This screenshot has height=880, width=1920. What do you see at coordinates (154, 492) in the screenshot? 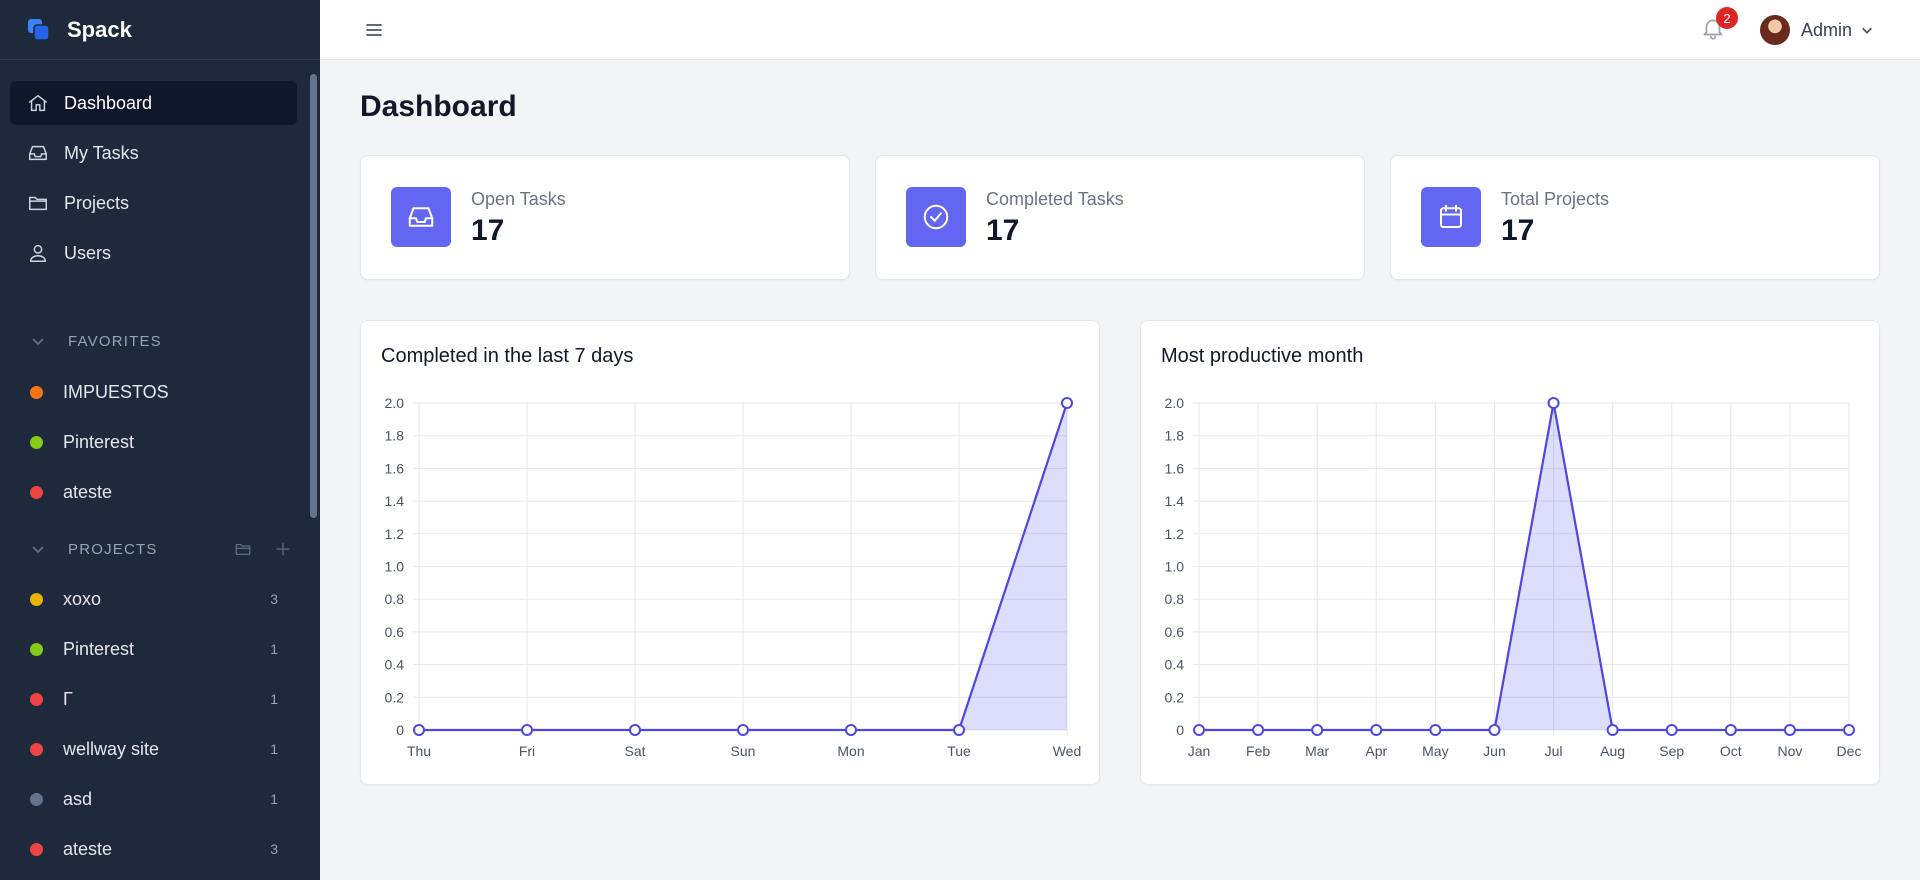
I see `favorite-item-ateste: ateste` at bounding box center [154, 492].